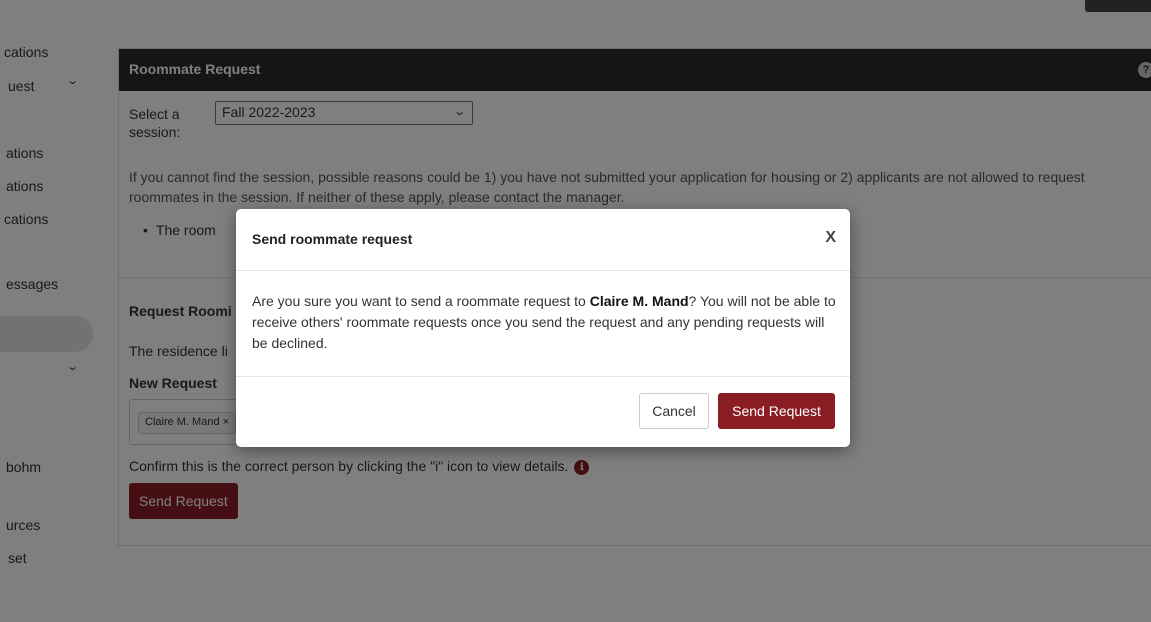  Describe the element at coordinates (639, 301) in the screenshot. I see `modal-body-name: Claire M. Mand` at that location.